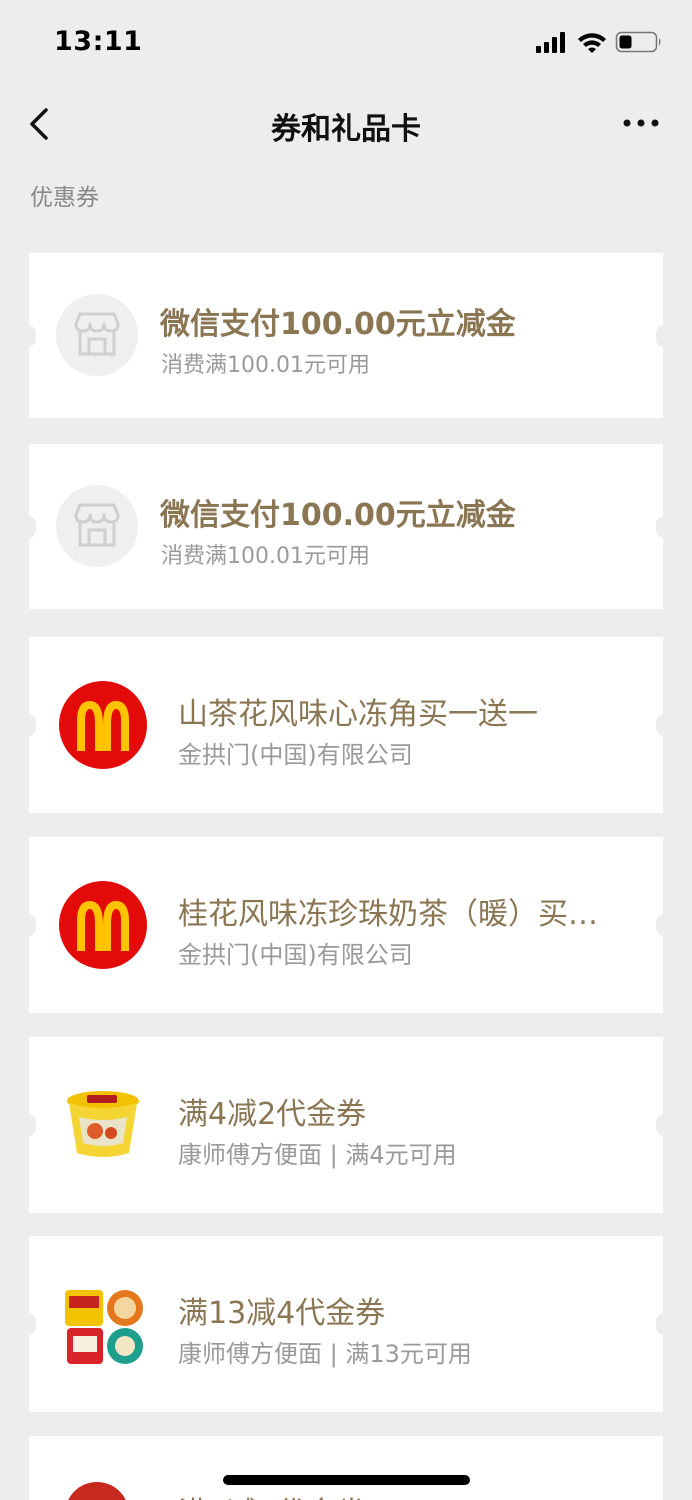  Describe the element at coordinates (346, 1468) in the screenshot. I see `coupon-card: 满9减3代金券` at that location.